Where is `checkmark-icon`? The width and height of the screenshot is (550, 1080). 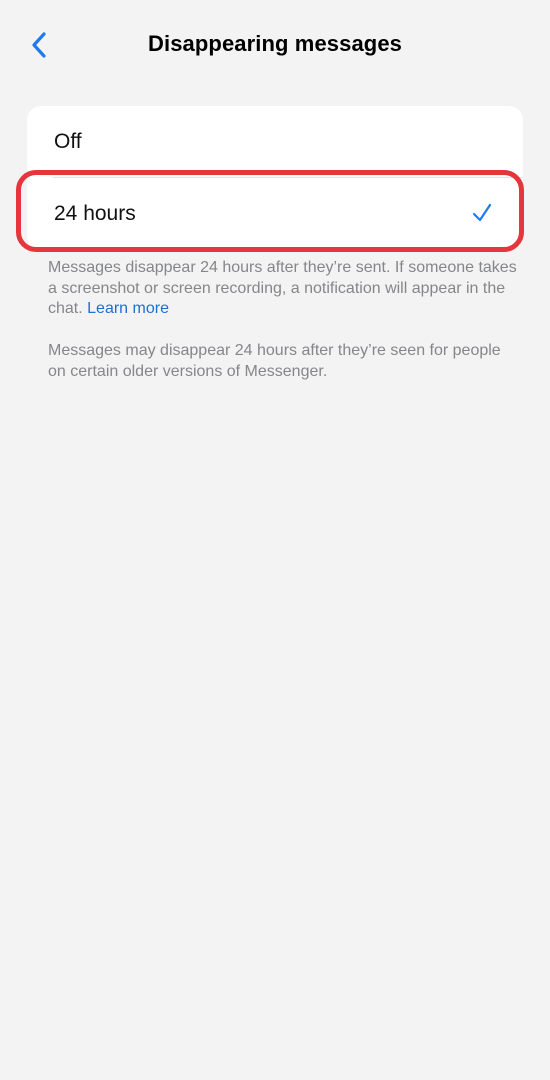 checkmark-icon is located at coordinates (482, 212).